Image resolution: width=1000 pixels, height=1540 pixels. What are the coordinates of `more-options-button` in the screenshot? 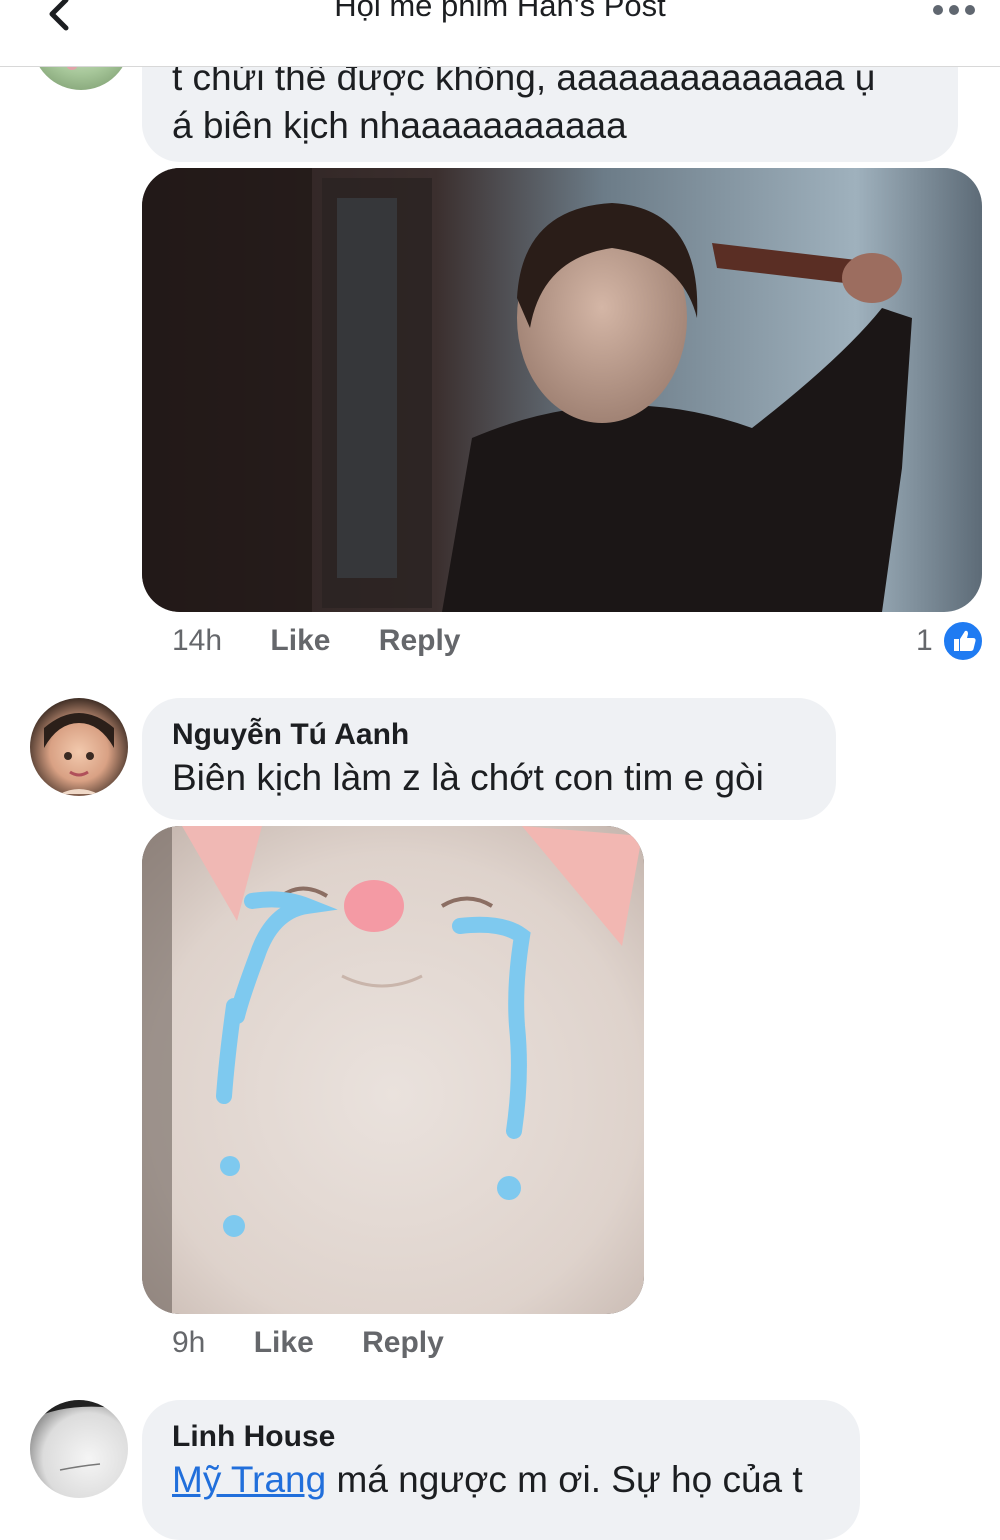 It's located at (954, 10).